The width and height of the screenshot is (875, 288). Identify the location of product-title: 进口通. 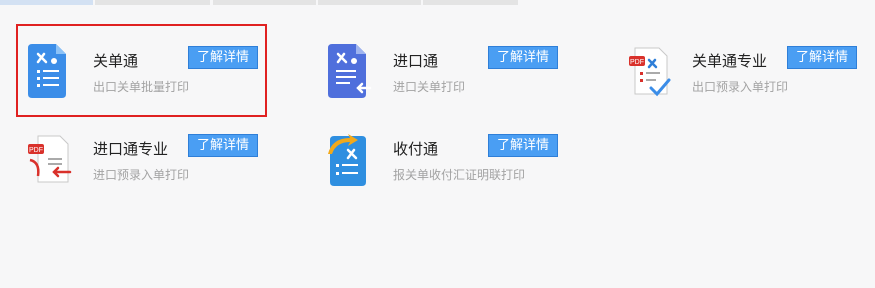
(416, 61).